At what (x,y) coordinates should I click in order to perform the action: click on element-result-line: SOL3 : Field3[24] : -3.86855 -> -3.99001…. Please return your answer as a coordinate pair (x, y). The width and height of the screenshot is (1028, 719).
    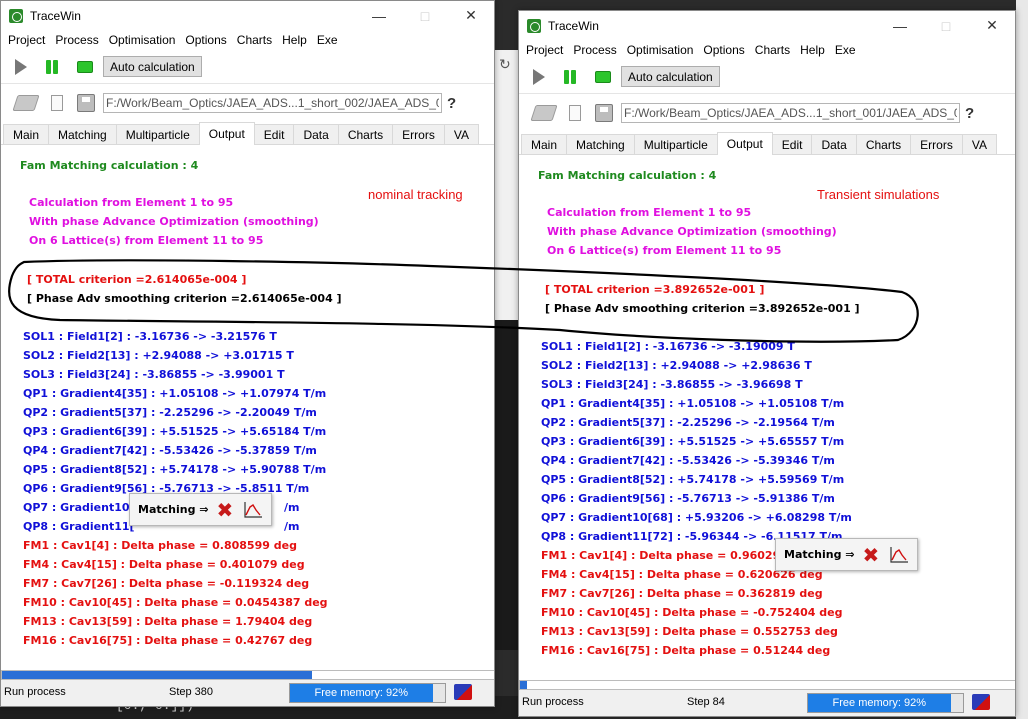
    Looking at the image, I should click on (154, 374).